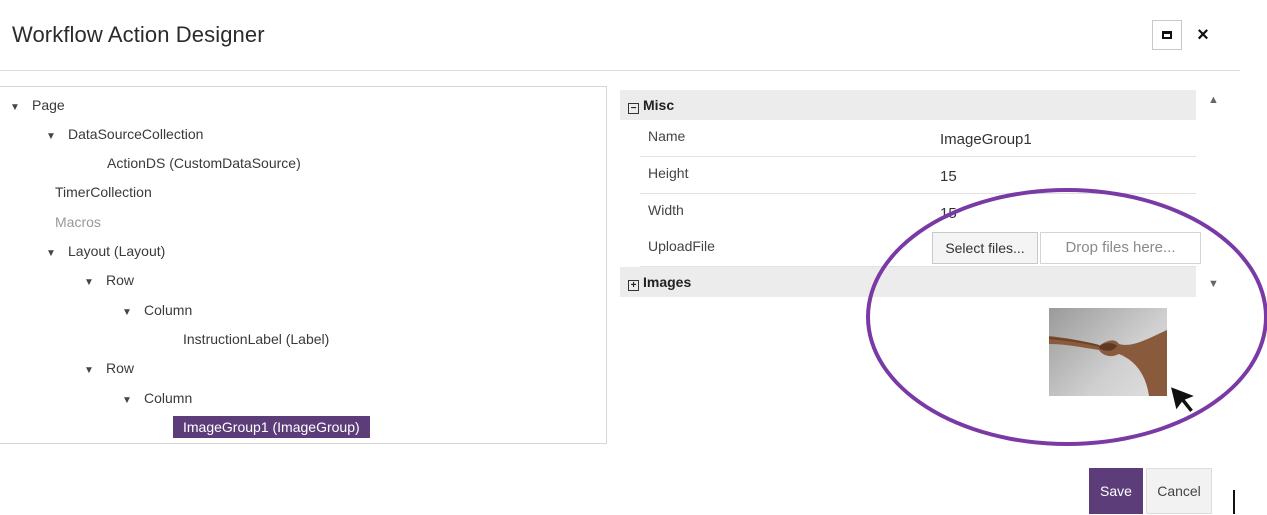  I want to click on cancel-button: Cancel, so click(1179, 491).